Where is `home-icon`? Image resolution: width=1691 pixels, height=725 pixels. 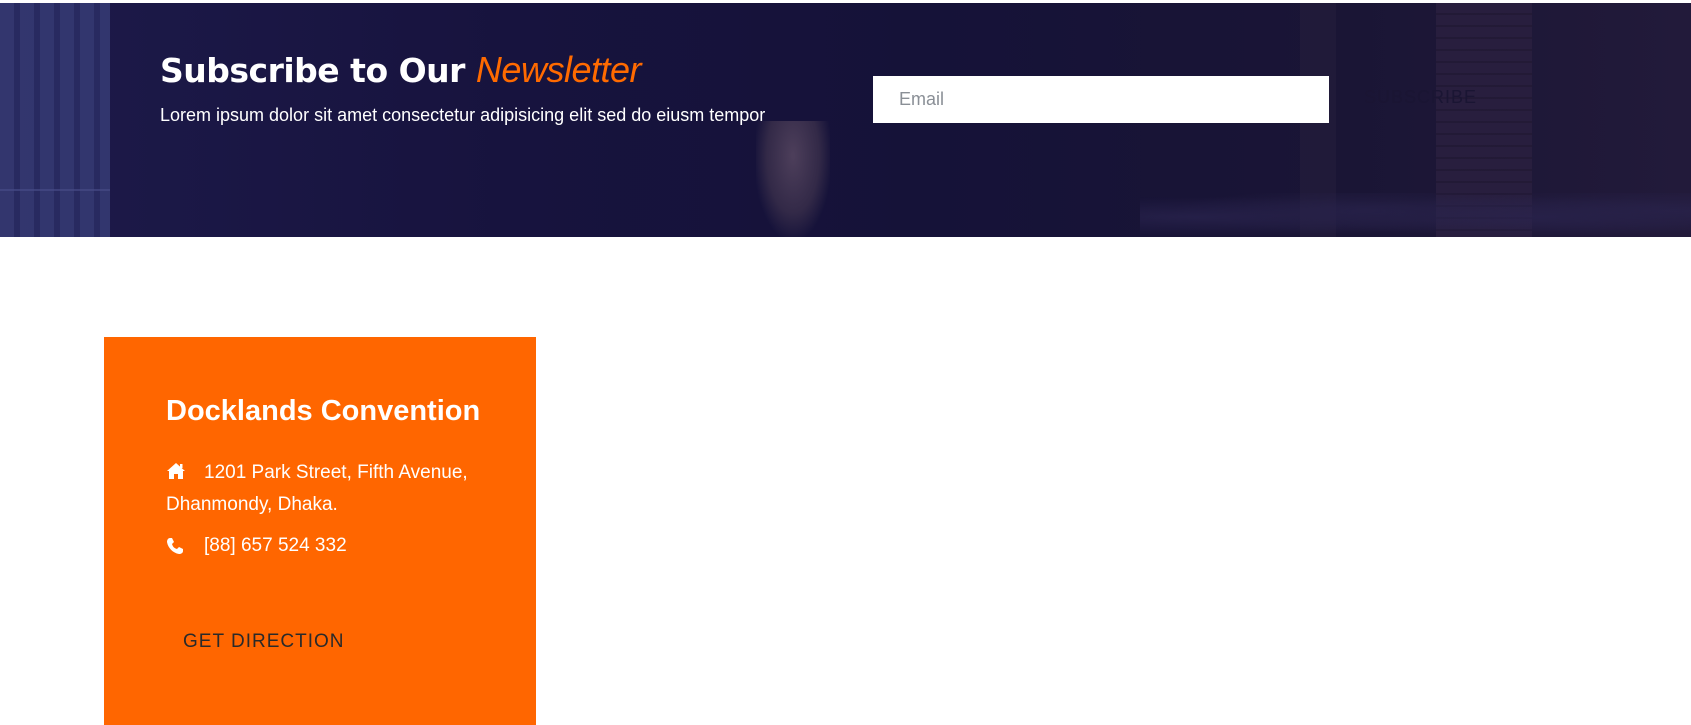
home-icon is located at coordinates (176, 469).